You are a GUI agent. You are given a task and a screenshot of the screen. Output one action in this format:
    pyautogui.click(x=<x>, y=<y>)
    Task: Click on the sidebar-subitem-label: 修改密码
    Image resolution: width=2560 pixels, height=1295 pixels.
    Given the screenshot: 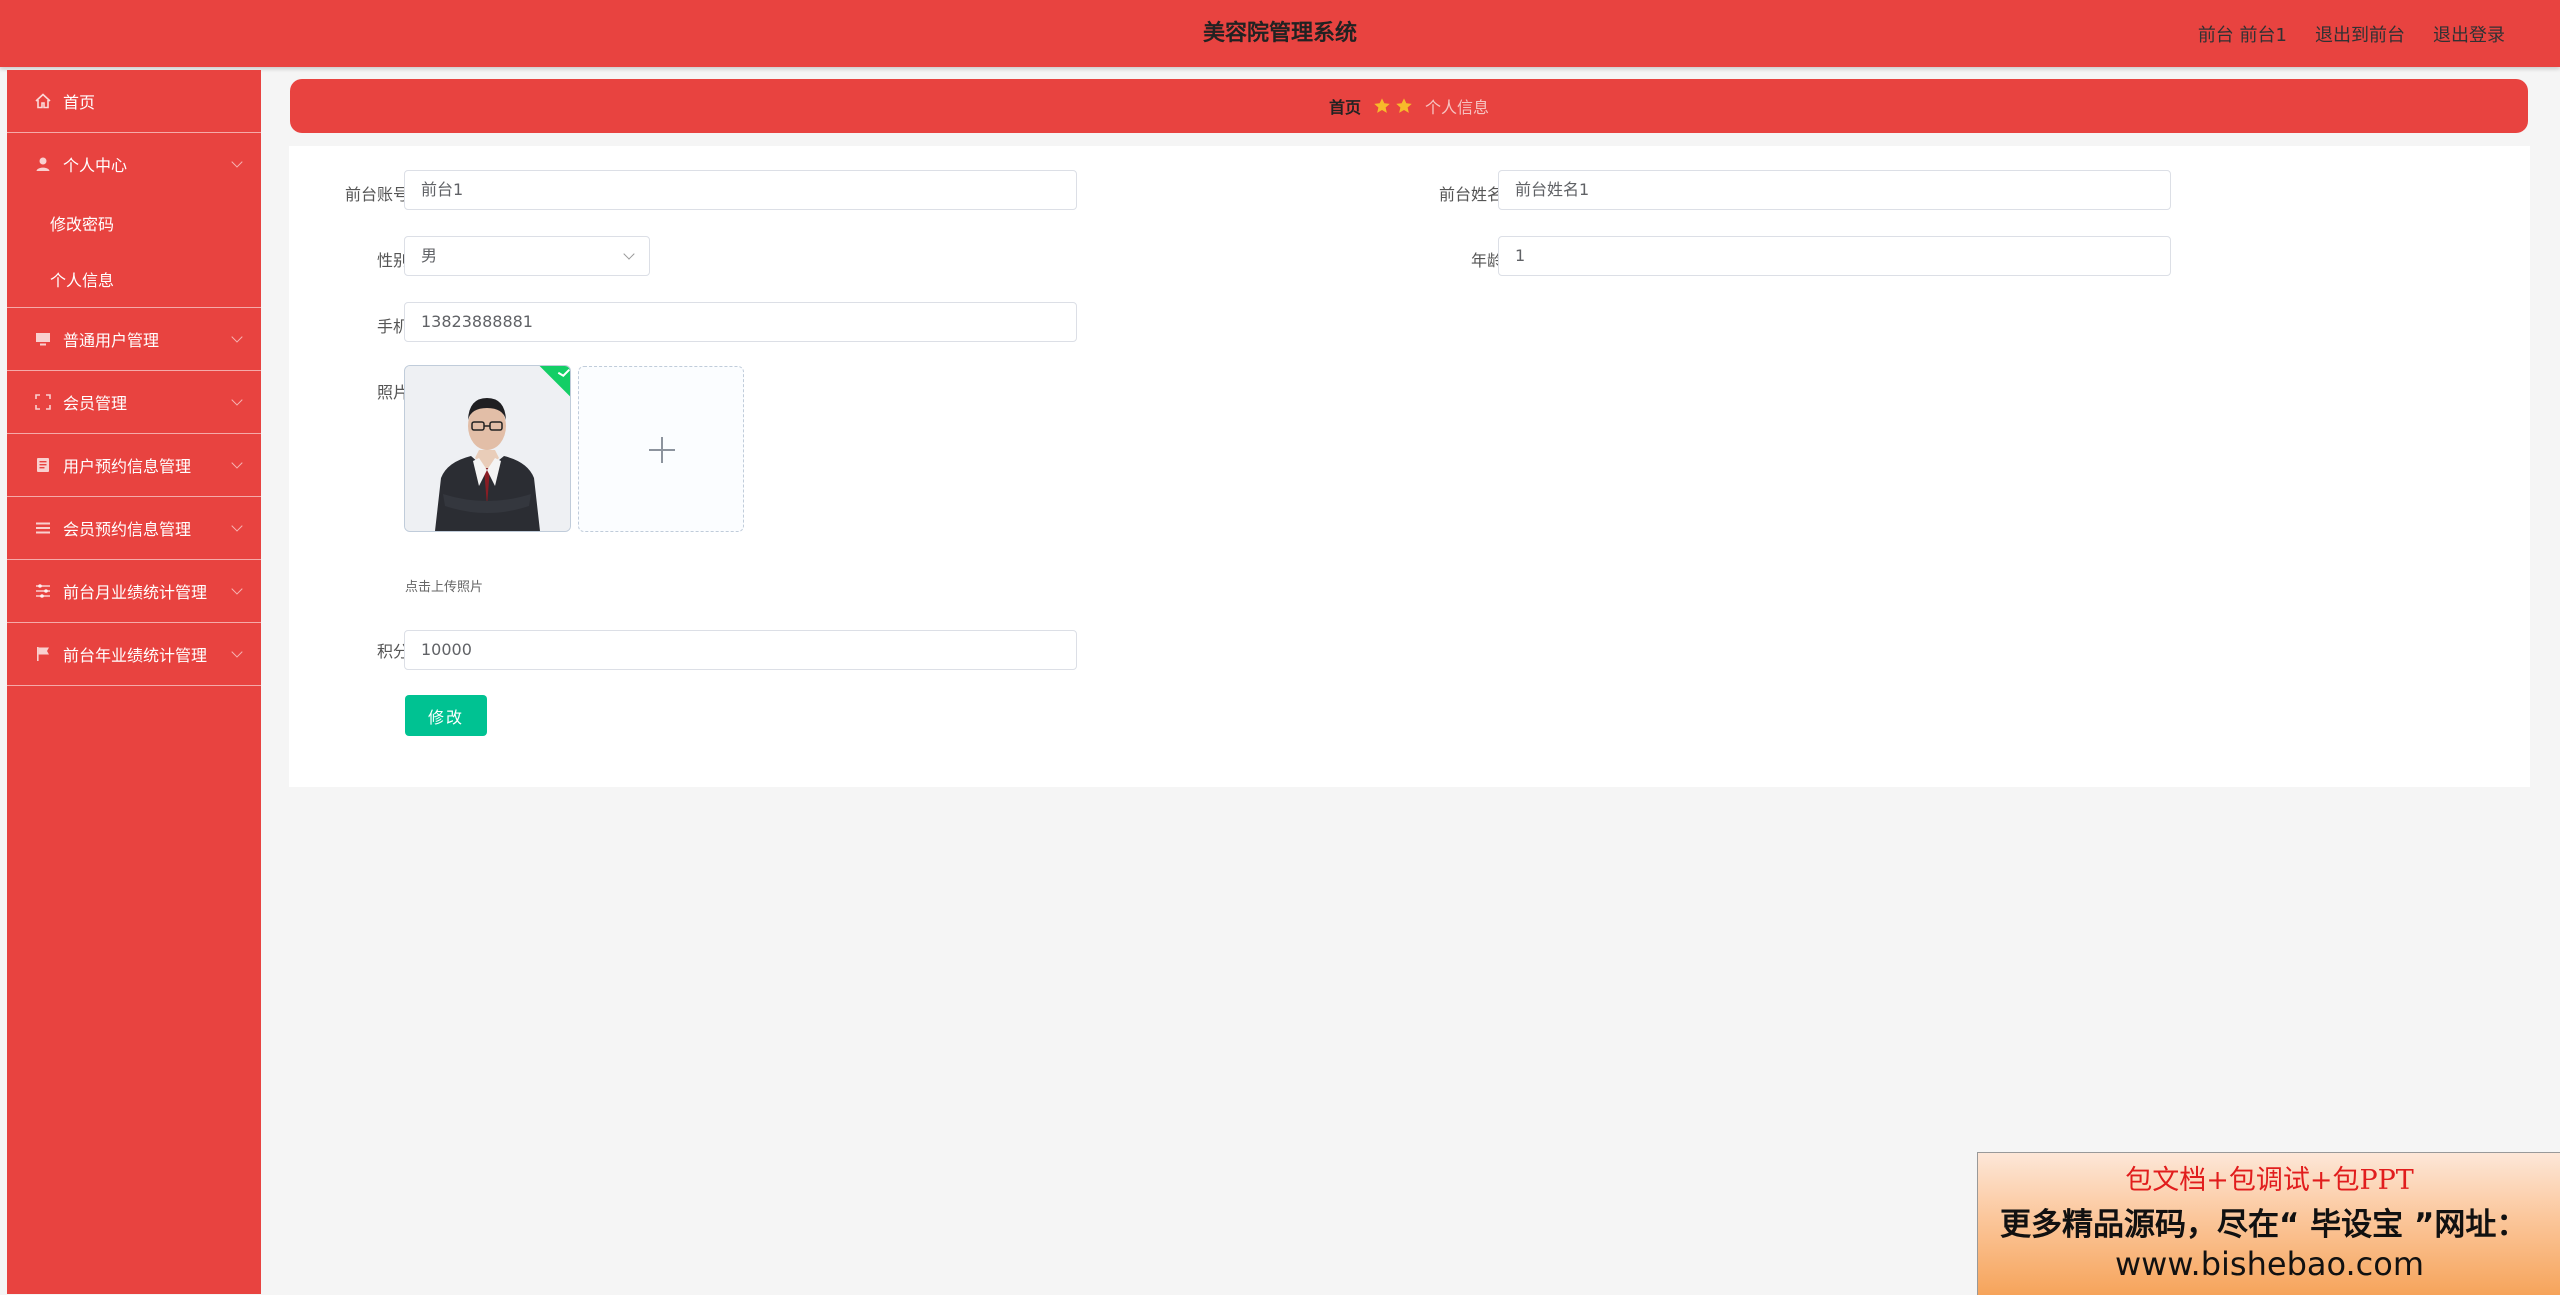 What is the action you would take?
    pyautogui.click(x=82, y=224)
    